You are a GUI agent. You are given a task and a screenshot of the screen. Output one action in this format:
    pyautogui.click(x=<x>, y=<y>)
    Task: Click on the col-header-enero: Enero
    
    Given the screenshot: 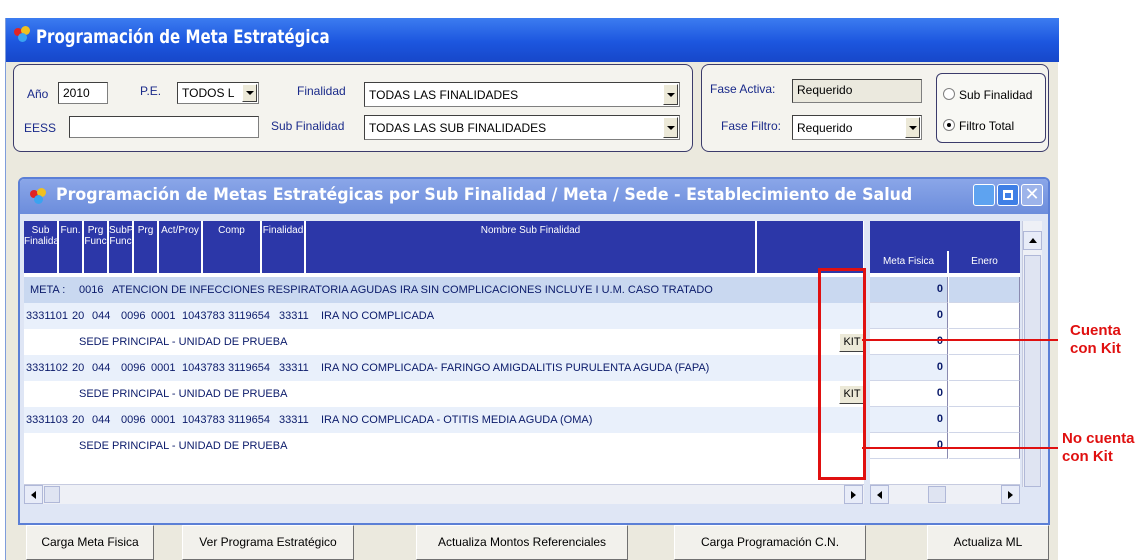 What is the action you would take?
    pyautogui.click(x=984, y=262)
    